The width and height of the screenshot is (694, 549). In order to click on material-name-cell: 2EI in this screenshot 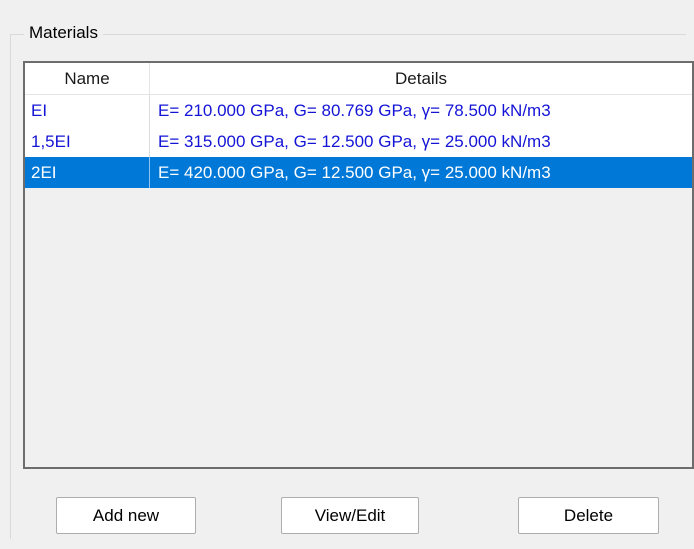, I will do `click(87, 172)`.